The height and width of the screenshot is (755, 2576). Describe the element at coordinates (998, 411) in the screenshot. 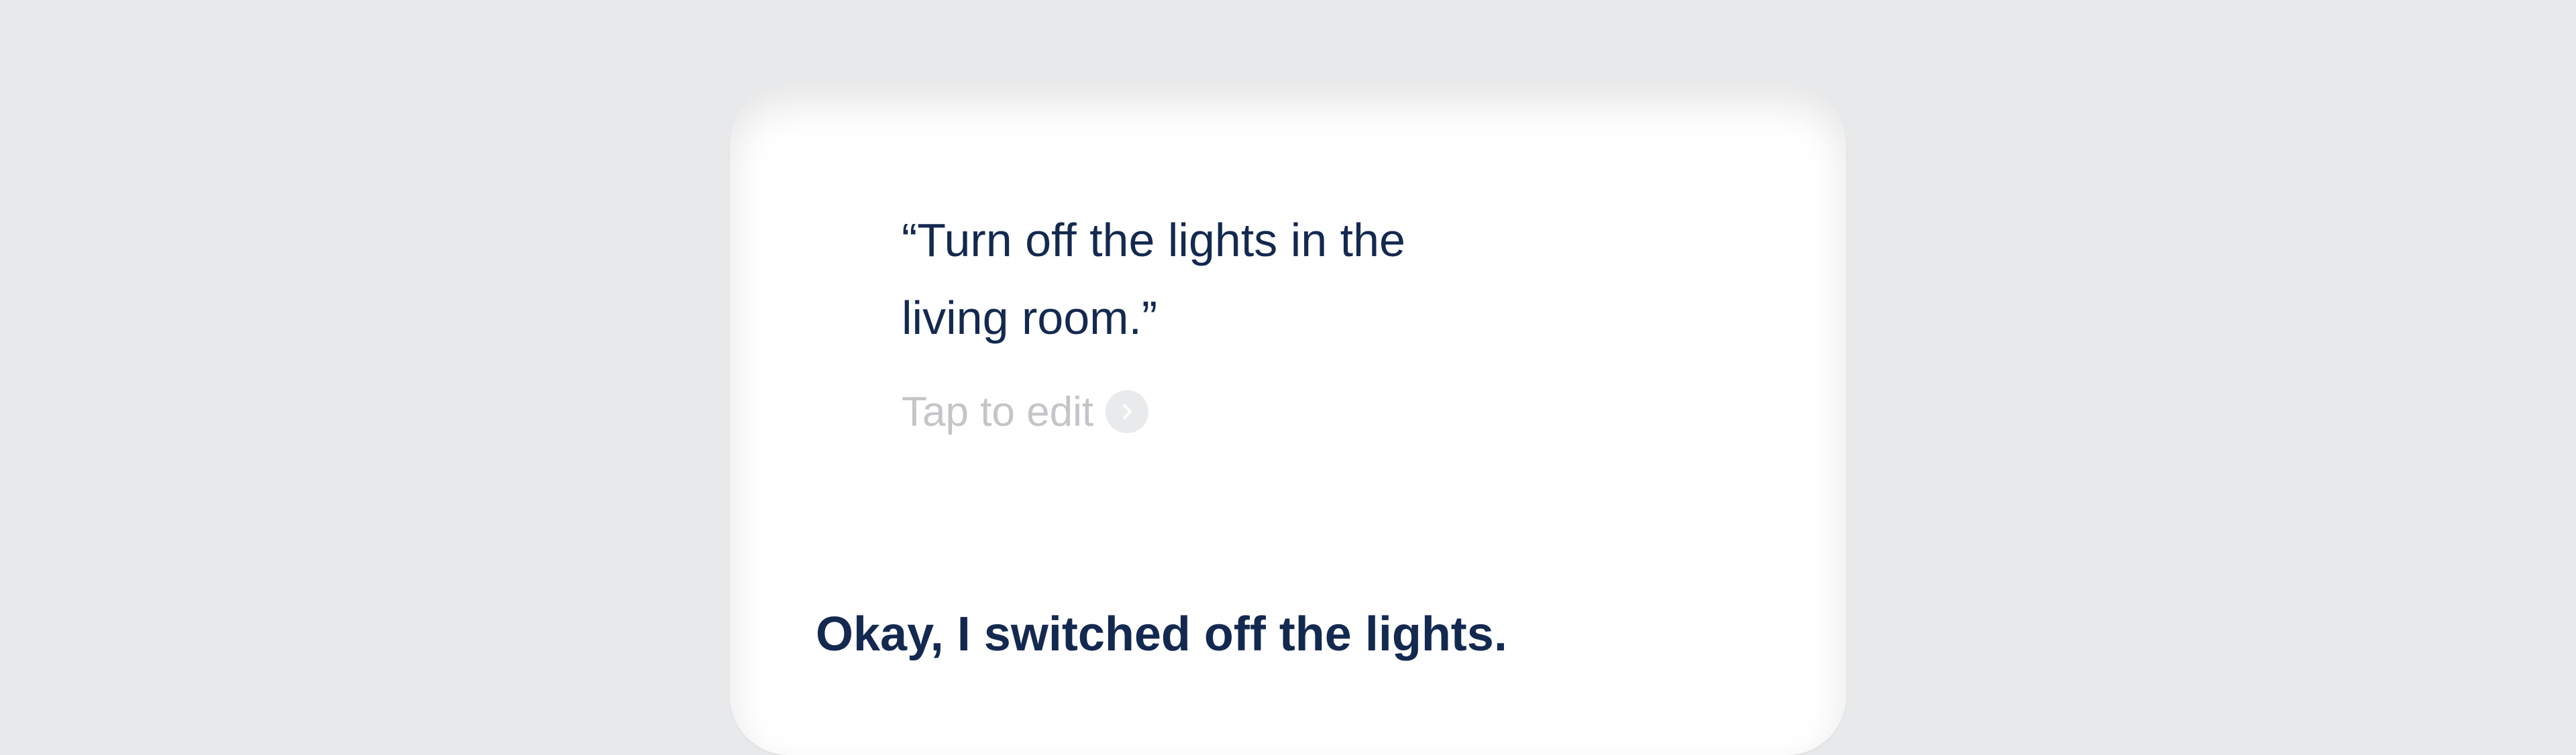

I see `tap-to-edit-label: Tap to edit` at that location.